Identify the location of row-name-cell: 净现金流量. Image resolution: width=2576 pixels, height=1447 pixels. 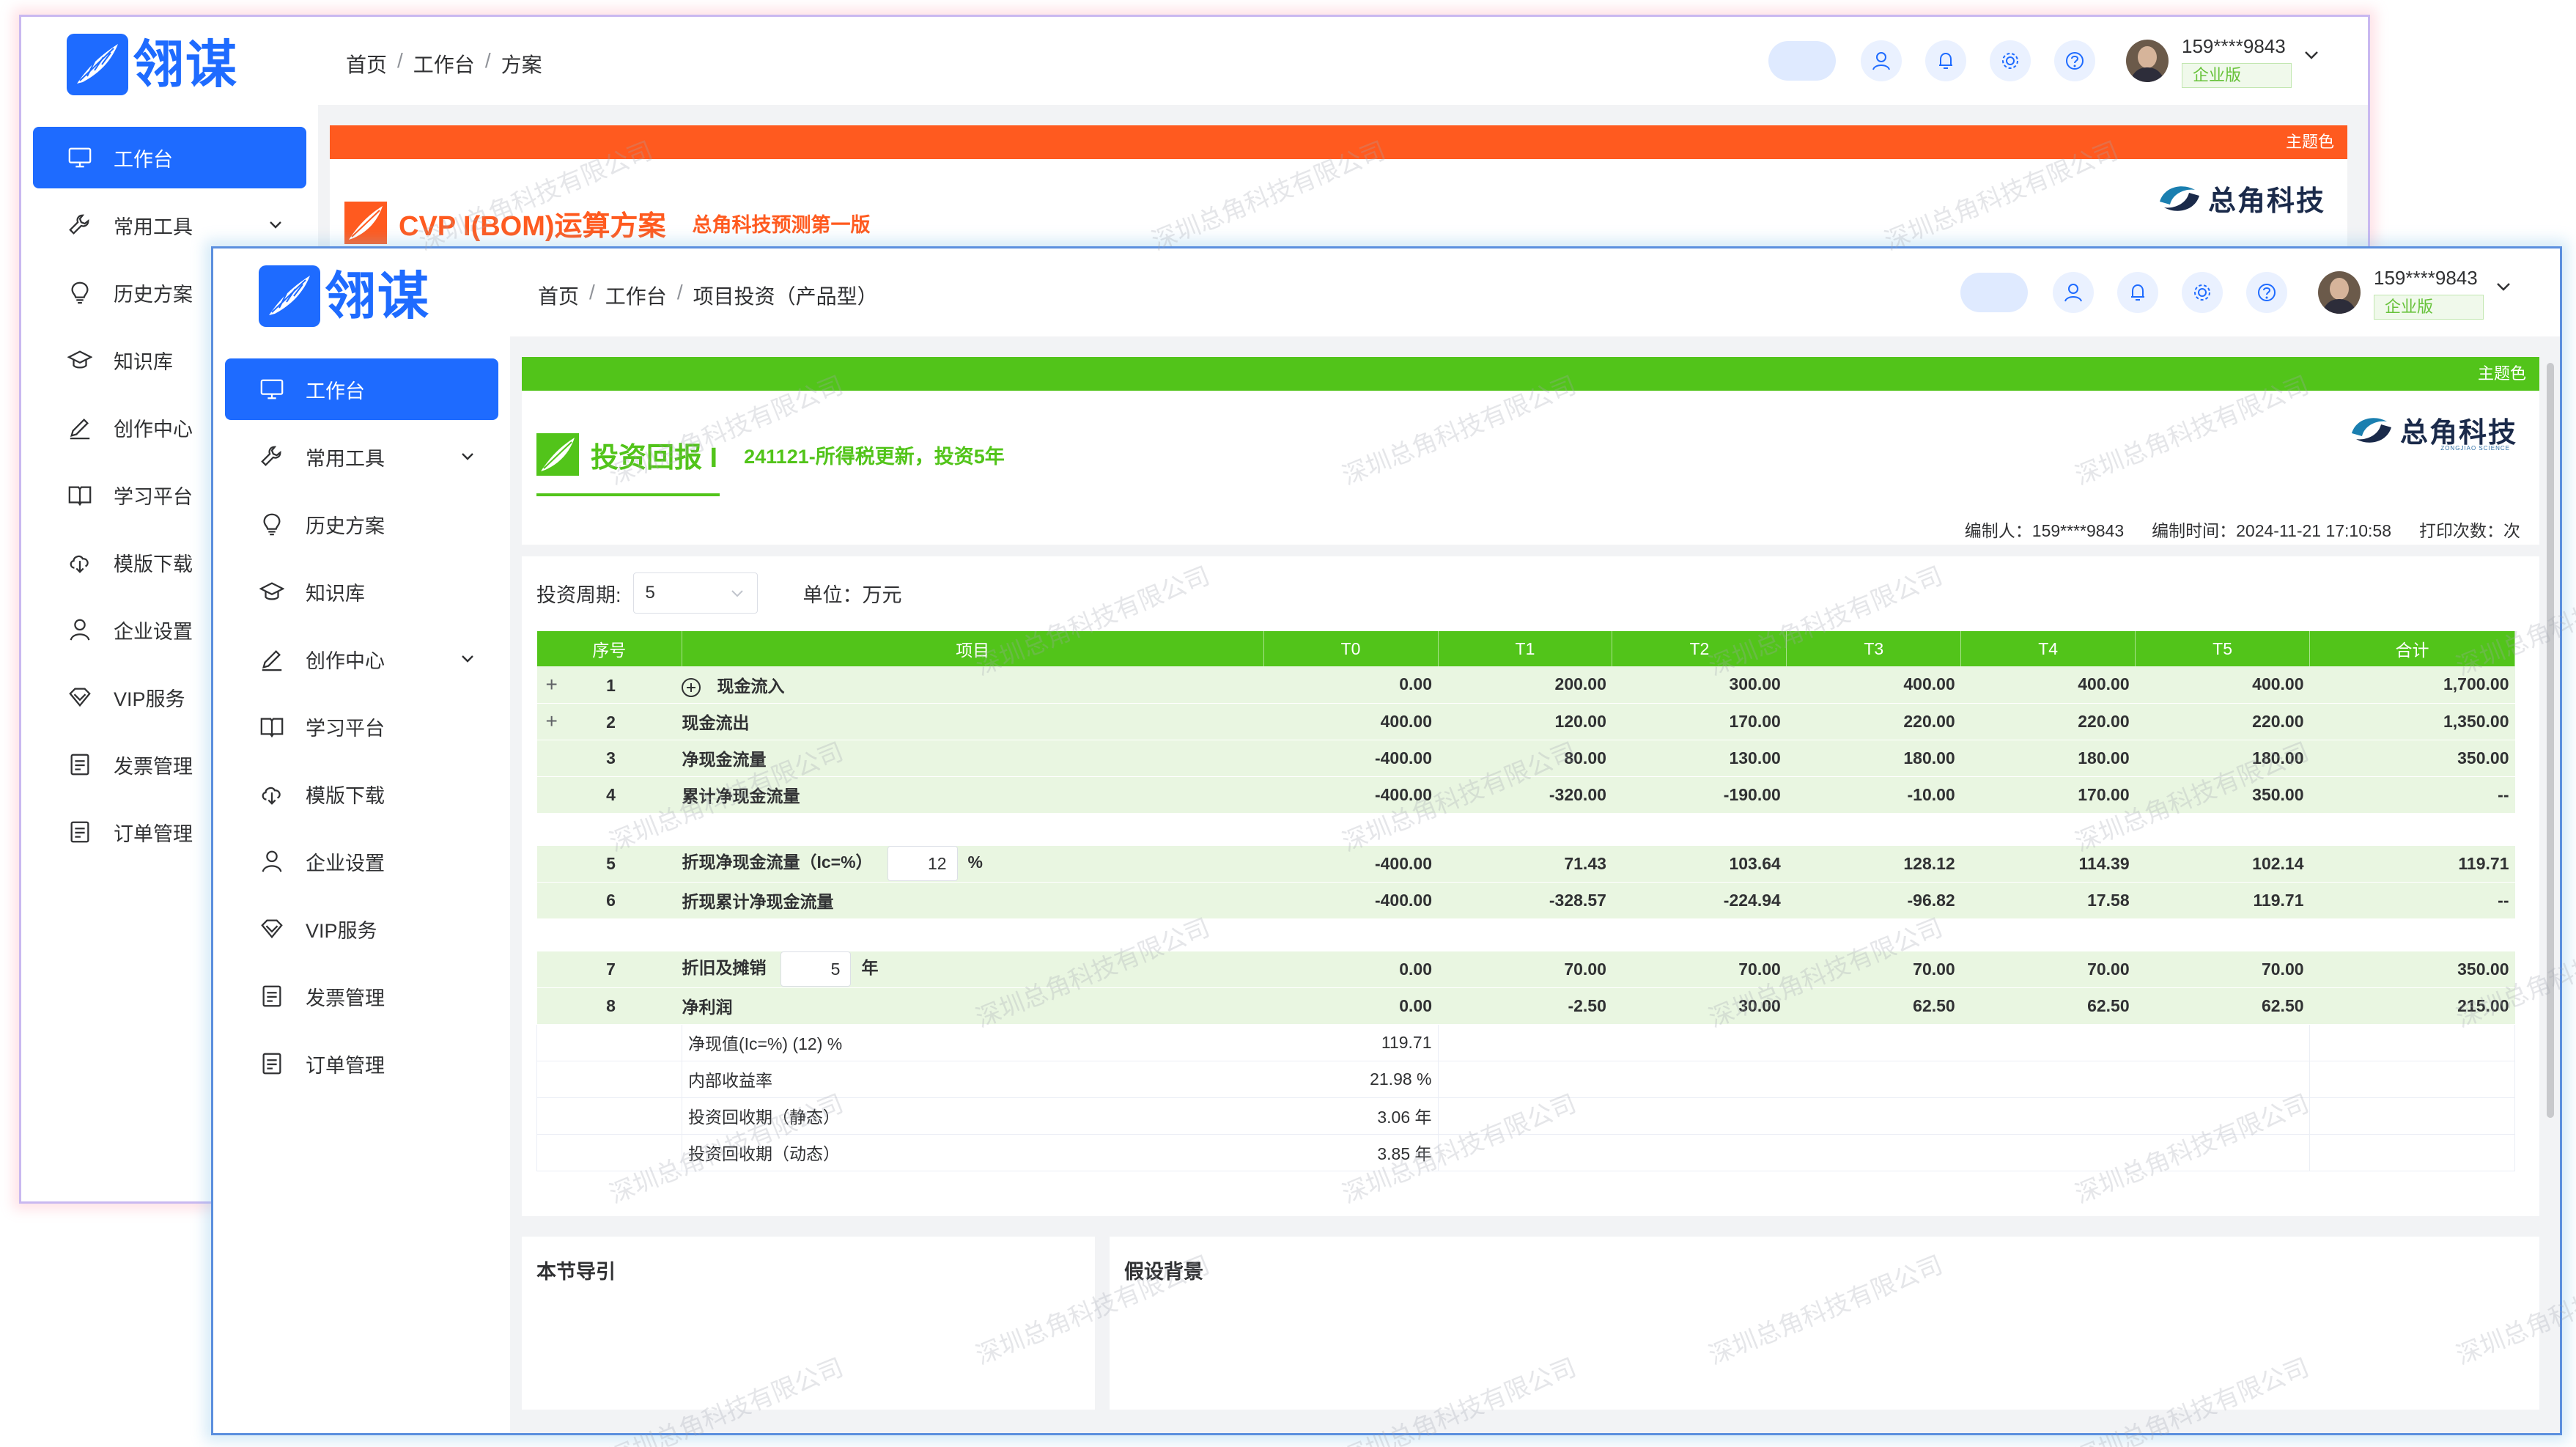
(973, 759).